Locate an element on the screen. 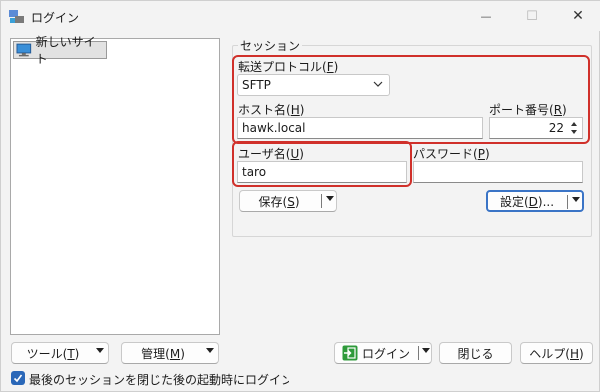  login-button-label: ログイン is located at coordinates (385, 353).